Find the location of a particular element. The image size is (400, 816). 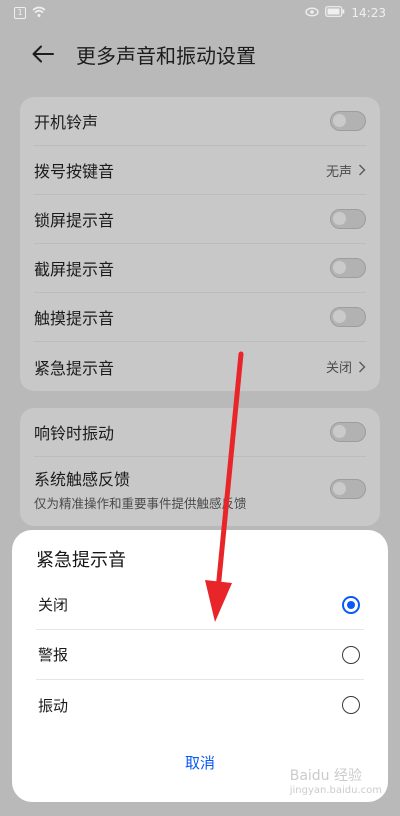

status-time: 14:23 is located at coordinates (368, 13).